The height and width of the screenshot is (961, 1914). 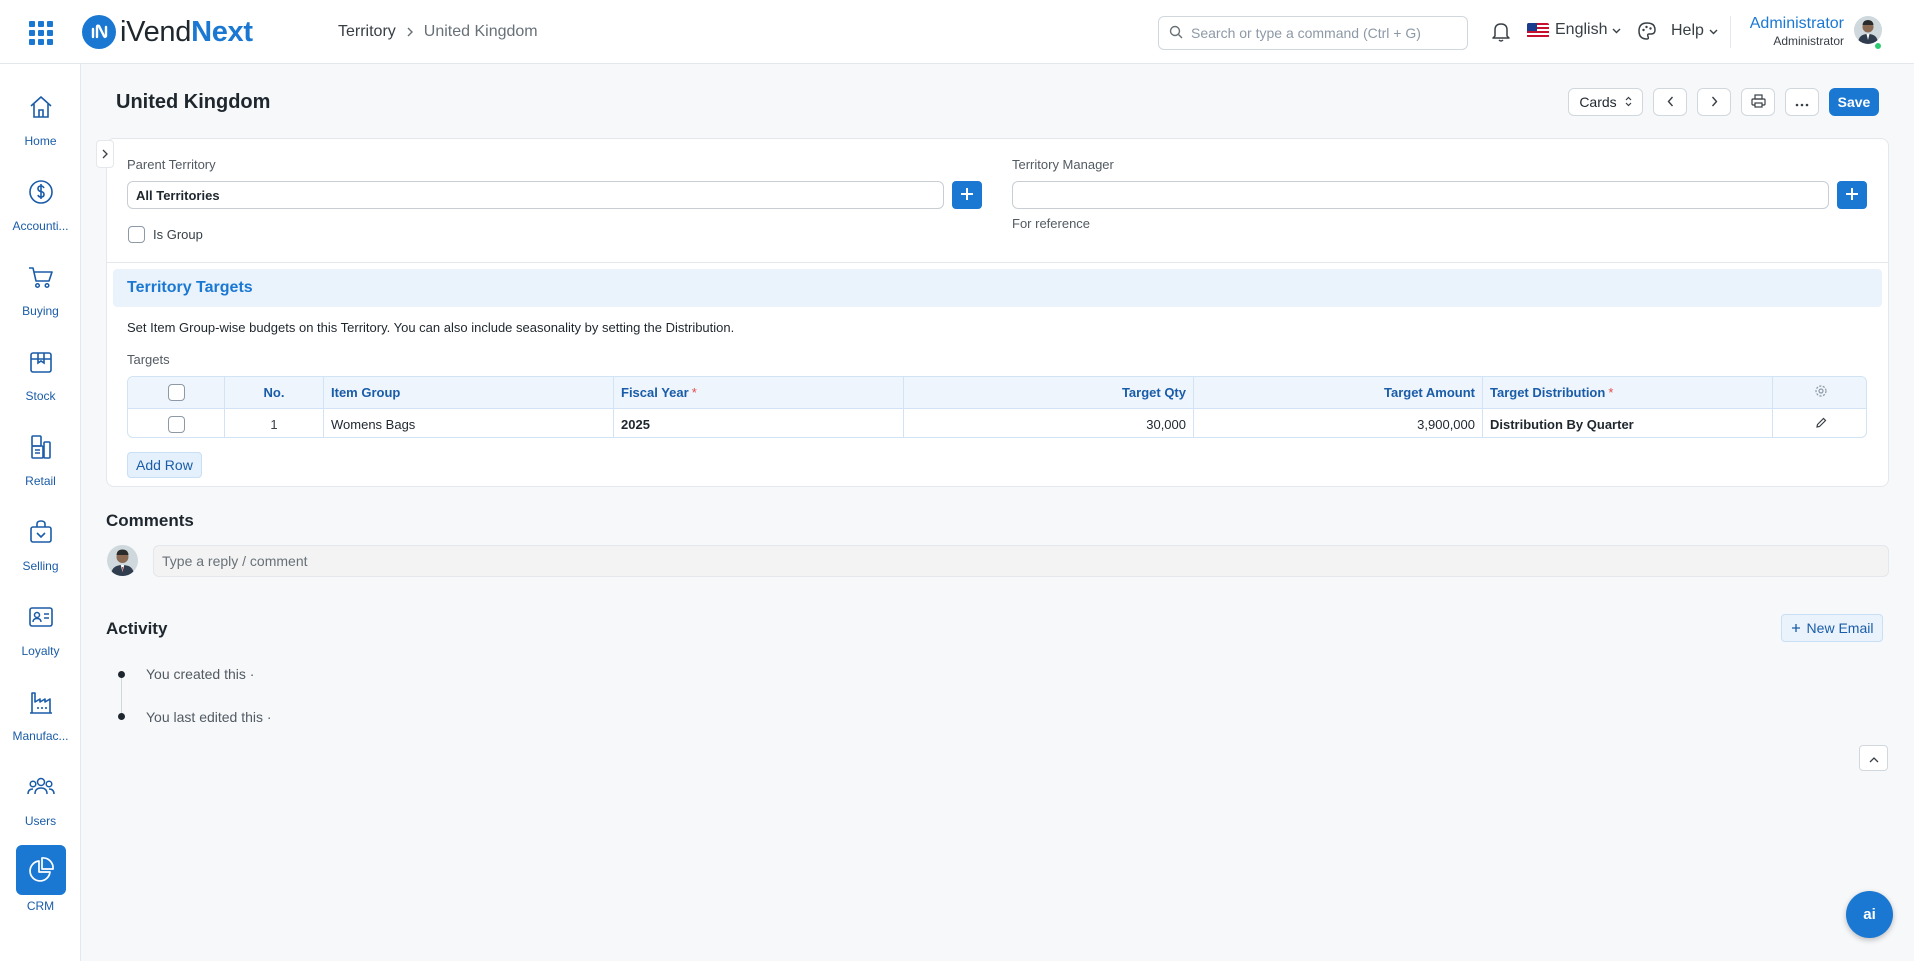 I want to click on chevron-left-icon, so click(x=1670, y=102).